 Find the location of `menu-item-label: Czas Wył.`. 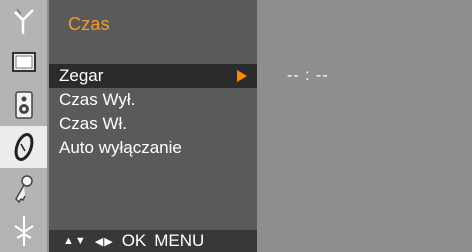

menu-item-label: Czas Wył. is located at coordinates (97, 99).